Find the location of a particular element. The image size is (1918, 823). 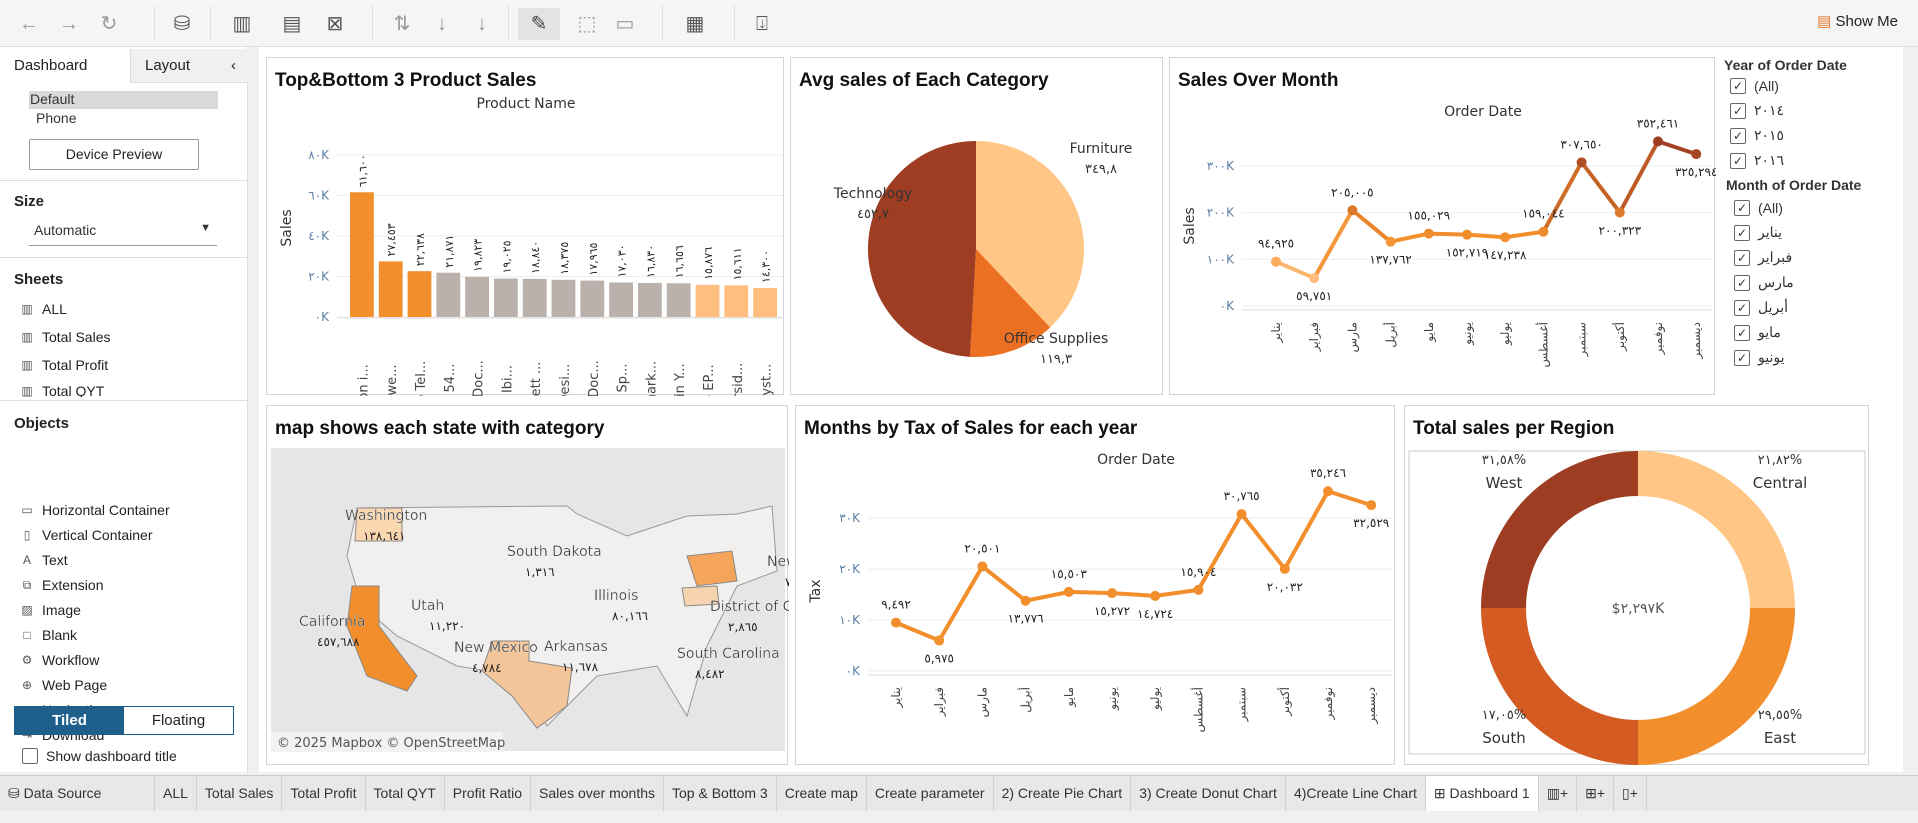

year-filter-option: ✓ ٢٠١٥ is located at coordinates (1816, 135).